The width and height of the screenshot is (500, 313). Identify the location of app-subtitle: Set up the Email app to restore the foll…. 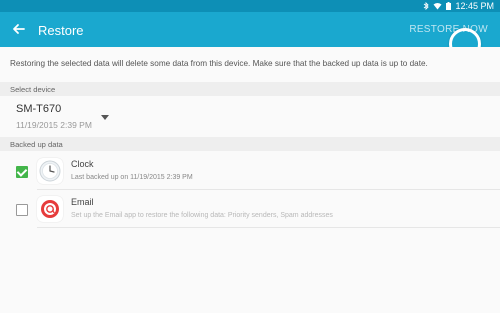
(202, 215).